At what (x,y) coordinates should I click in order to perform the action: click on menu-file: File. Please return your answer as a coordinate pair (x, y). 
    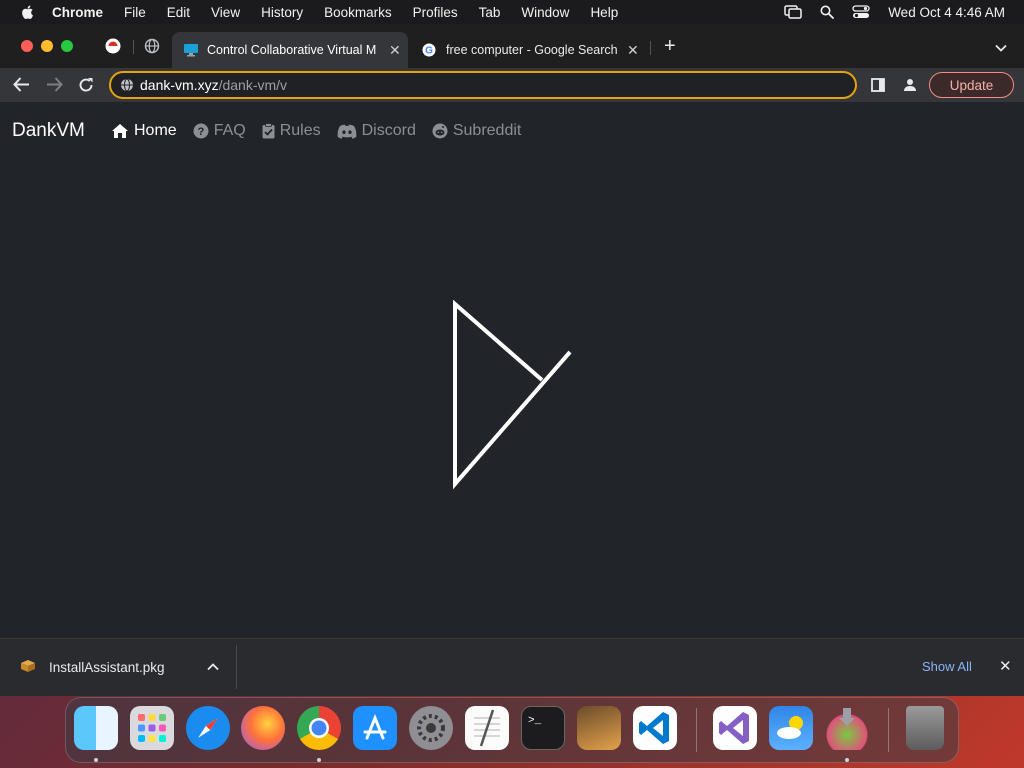
    Looking at the image, I should click on (135, 12).